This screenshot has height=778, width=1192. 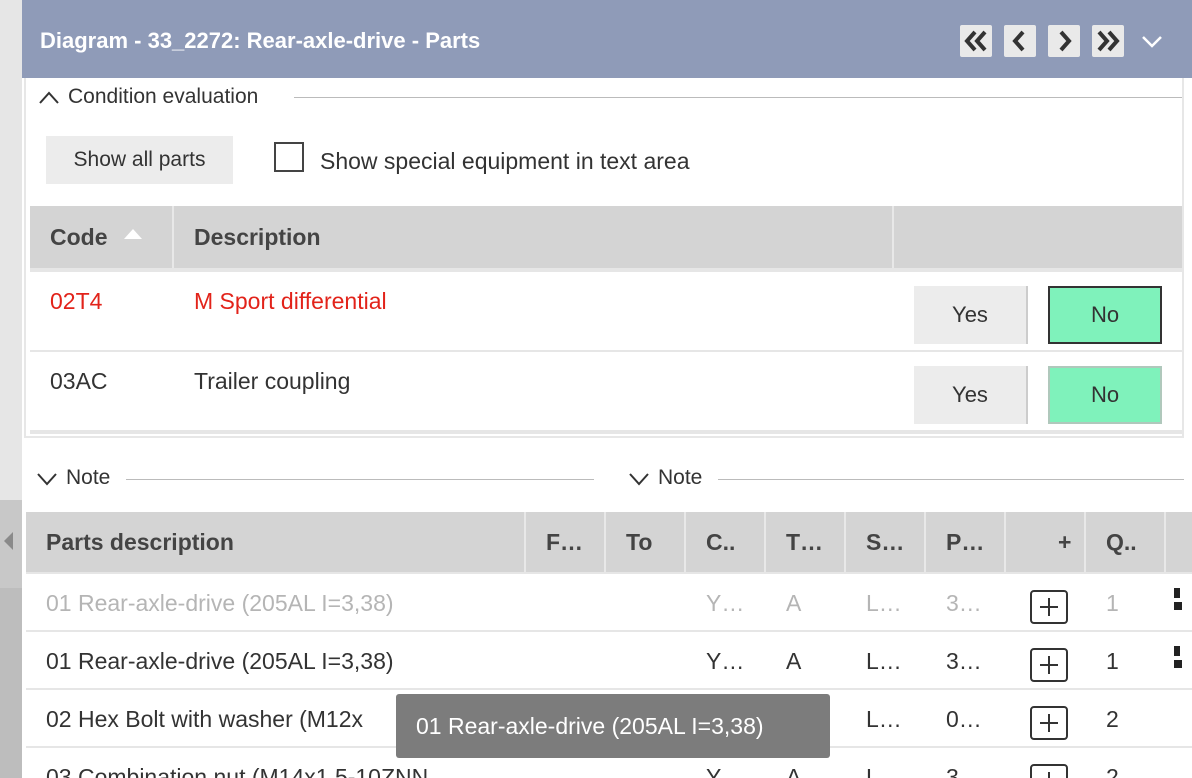 I want to click on part-tooltip: 01 Rear-axle-drive (205AL I=3,38), so click(x=613, y=726).